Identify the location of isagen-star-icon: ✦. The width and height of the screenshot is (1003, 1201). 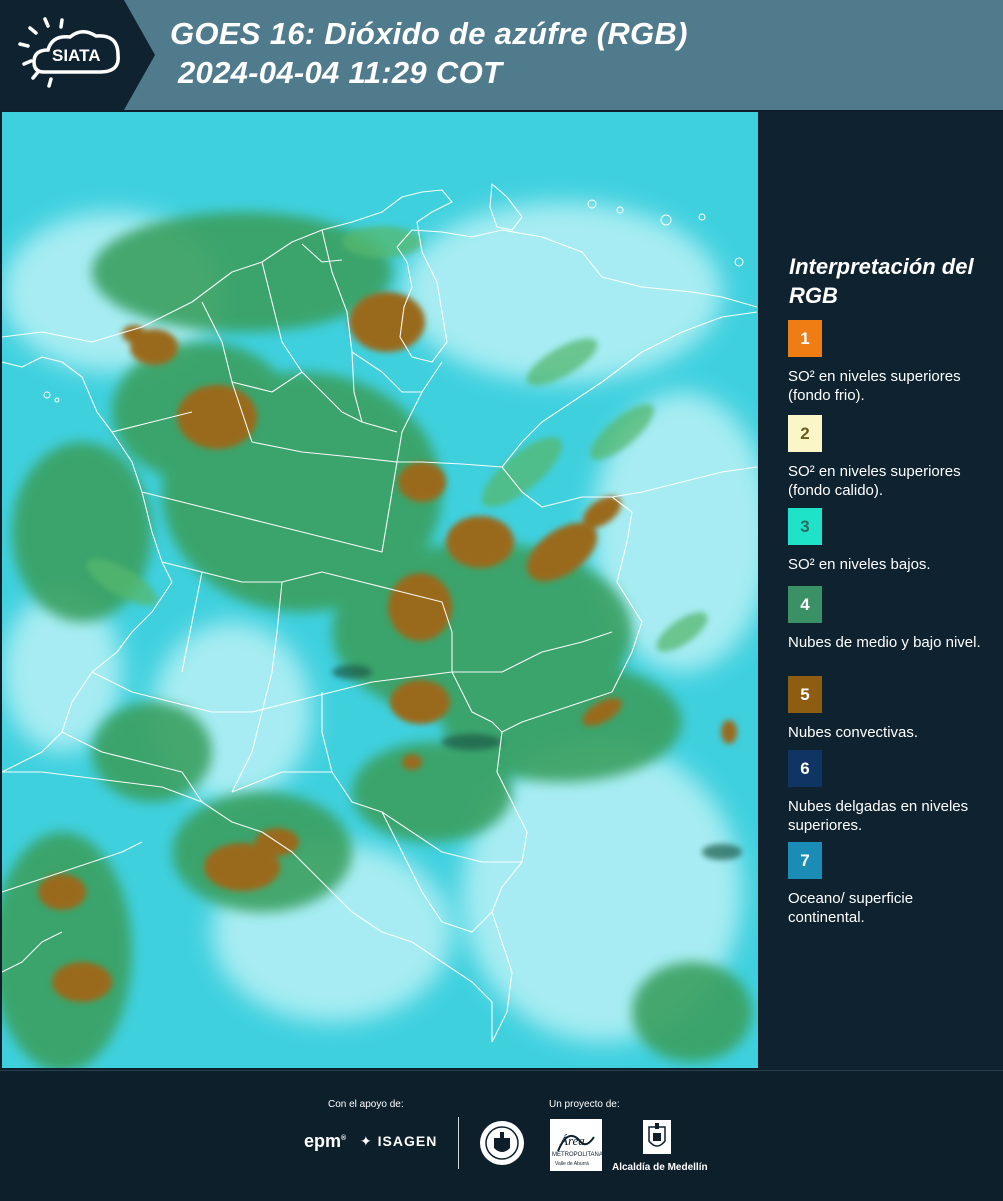
(366, 1141).